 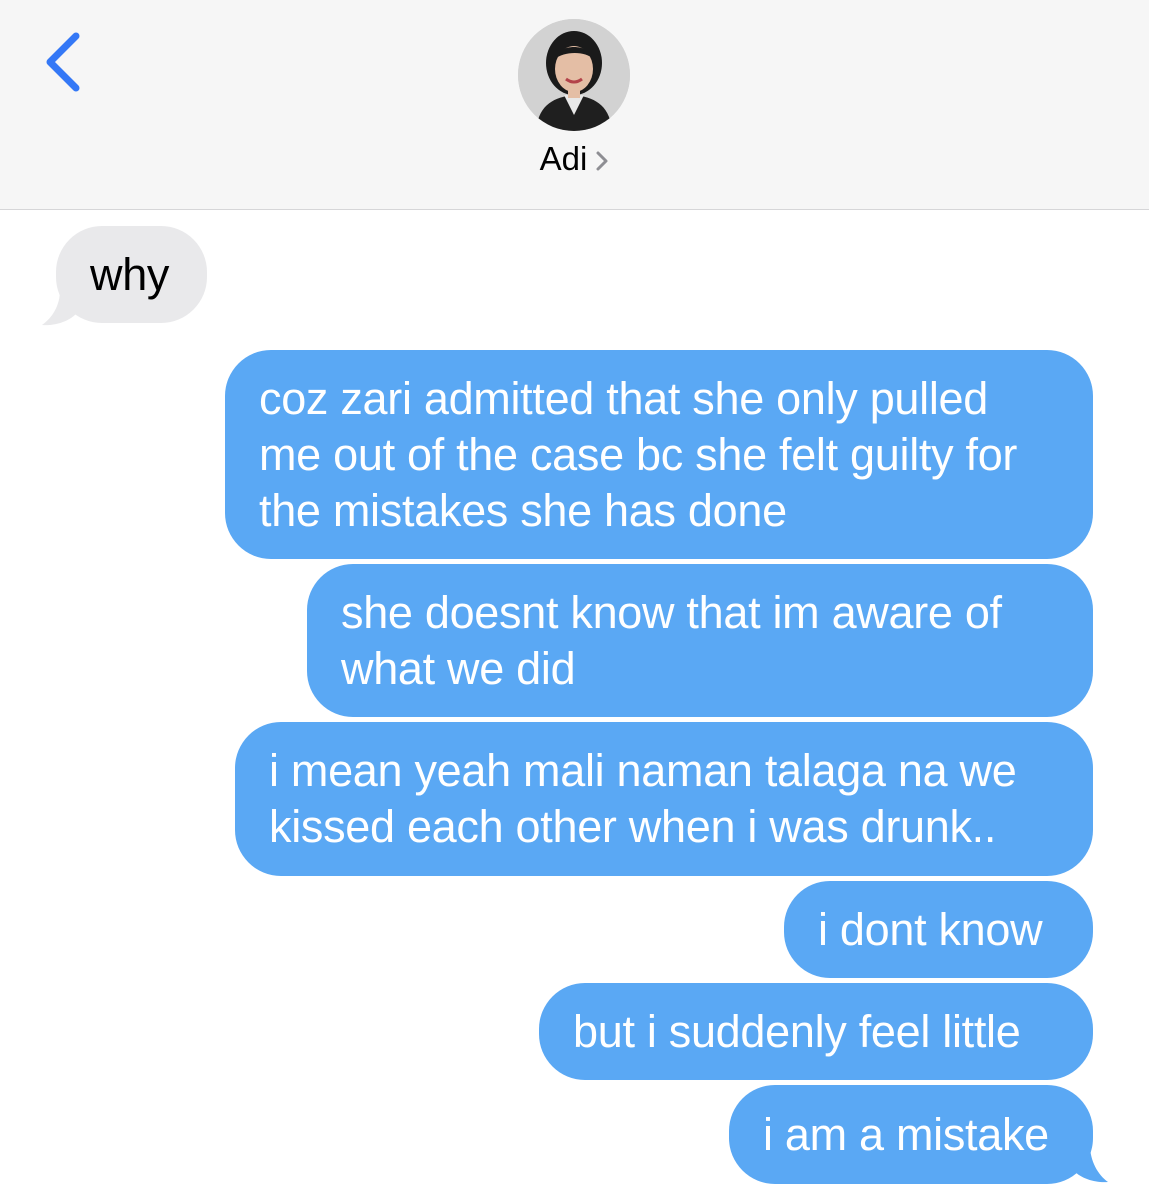 I want to click on message-bubble-sent: but i suddenly feel little, so click(x=816, y=1031).